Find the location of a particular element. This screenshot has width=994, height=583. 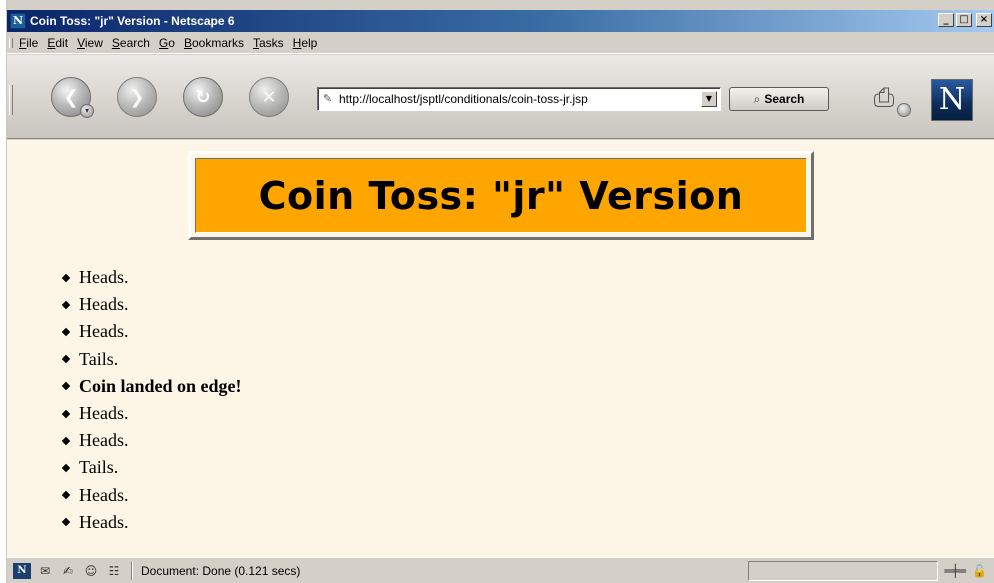

list-item: Coin landed on edge! is located at coordinates (151, 386).